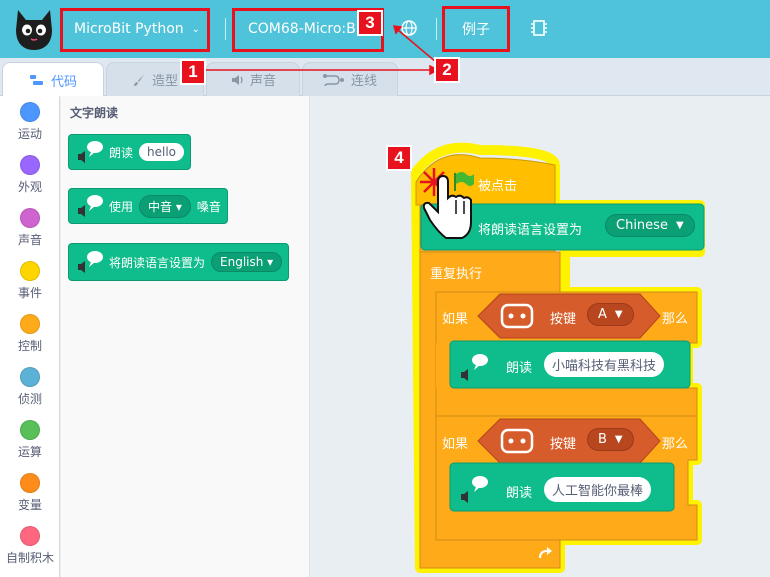 This screenshot has width=770, height=577. Describe the element at coordinates (456, 274) in the screenshot. I see `forever-label: 重复执行` at that location.